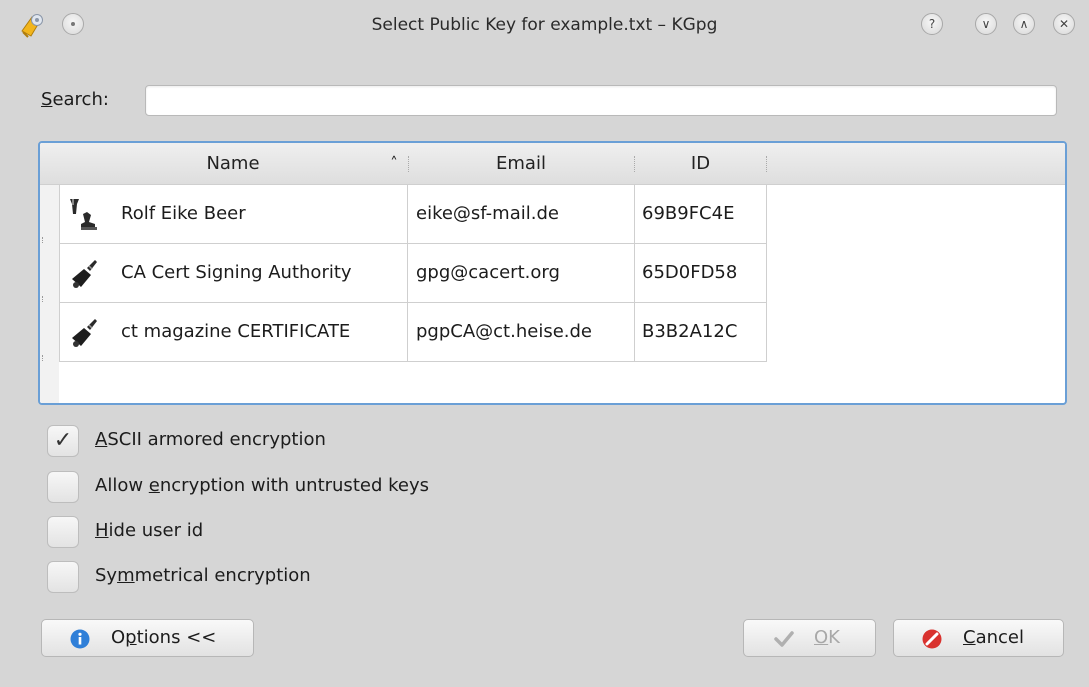  What do you see at coordinates (784, 639) in the screenshot?
I see `checkmark-icon` at bounding box center [784, 639].